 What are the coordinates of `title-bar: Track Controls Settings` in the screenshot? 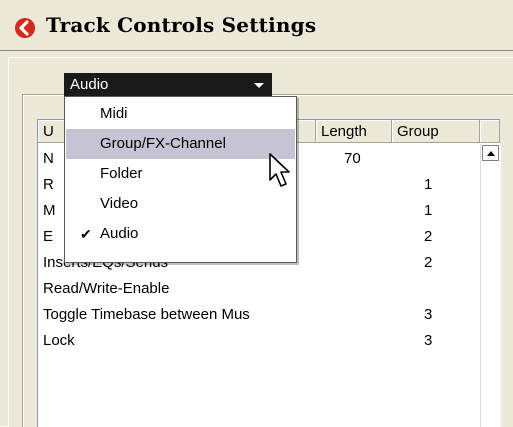 It's located at (256, 25).